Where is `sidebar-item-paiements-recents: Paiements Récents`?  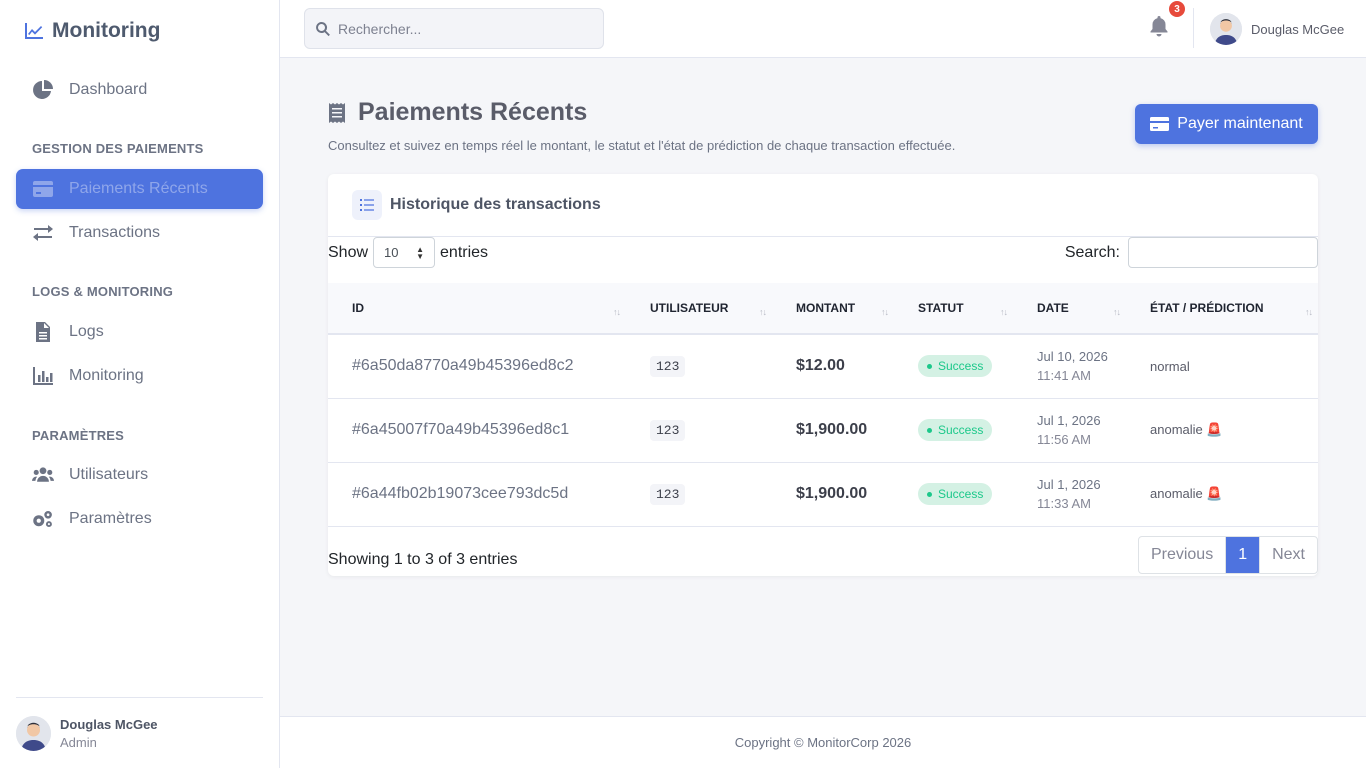
sidebar-item-paiements-recents: Paiements Récents is located at coordinates (139, 189).